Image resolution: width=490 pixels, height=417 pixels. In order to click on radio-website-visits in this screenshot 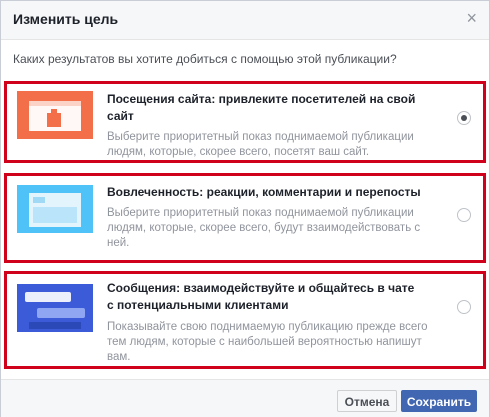, I will do `click(464, 118)`.